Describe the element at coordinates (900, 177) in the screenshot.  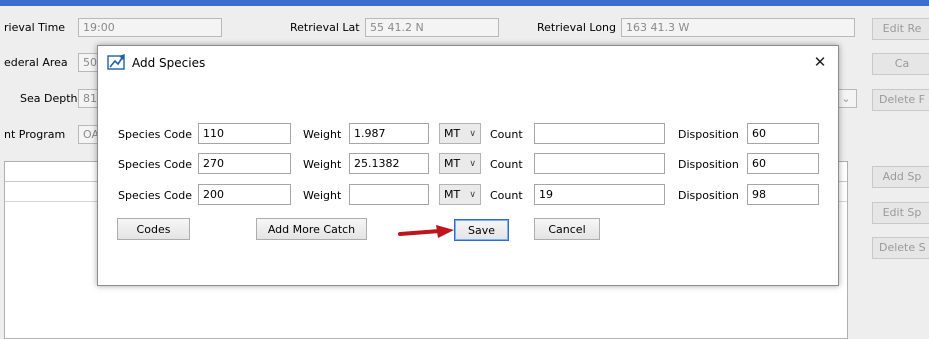
I see `add-species-button: Add Sp` at that location.